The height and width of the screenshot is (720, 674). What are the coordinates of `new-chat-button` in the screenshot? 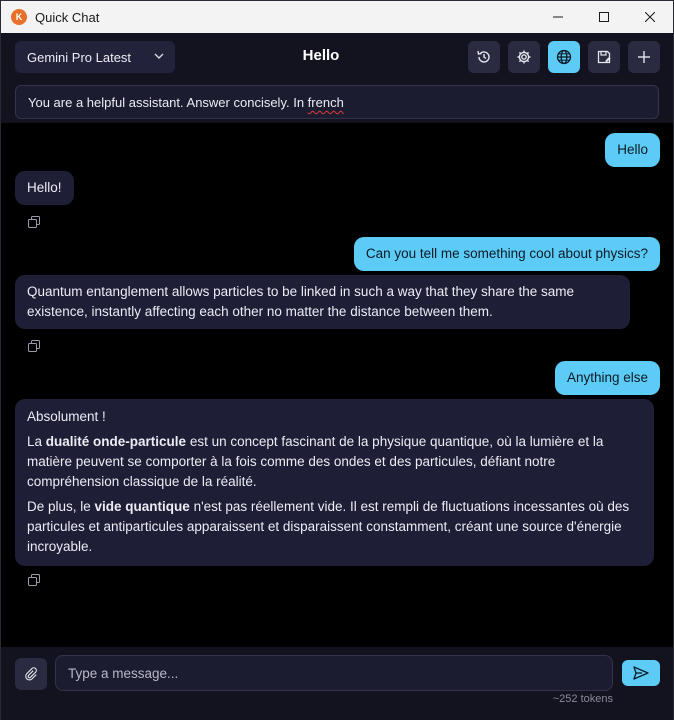 It's located at (644, 57).